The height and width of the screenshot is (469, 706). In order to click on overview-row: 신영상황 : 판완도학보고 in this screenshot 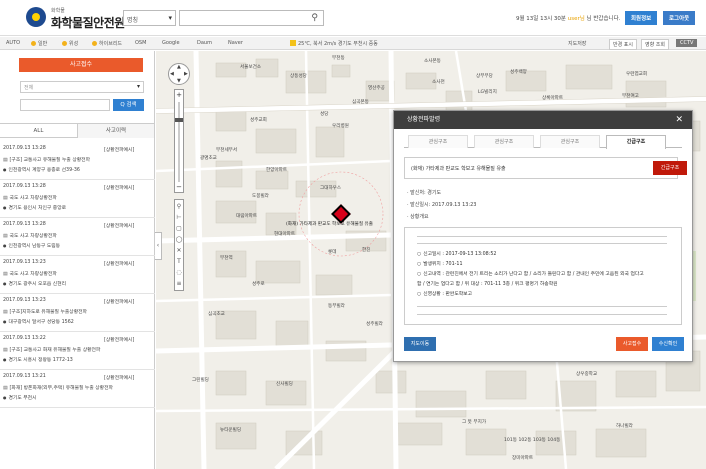, I will do `click(444, 293)`.